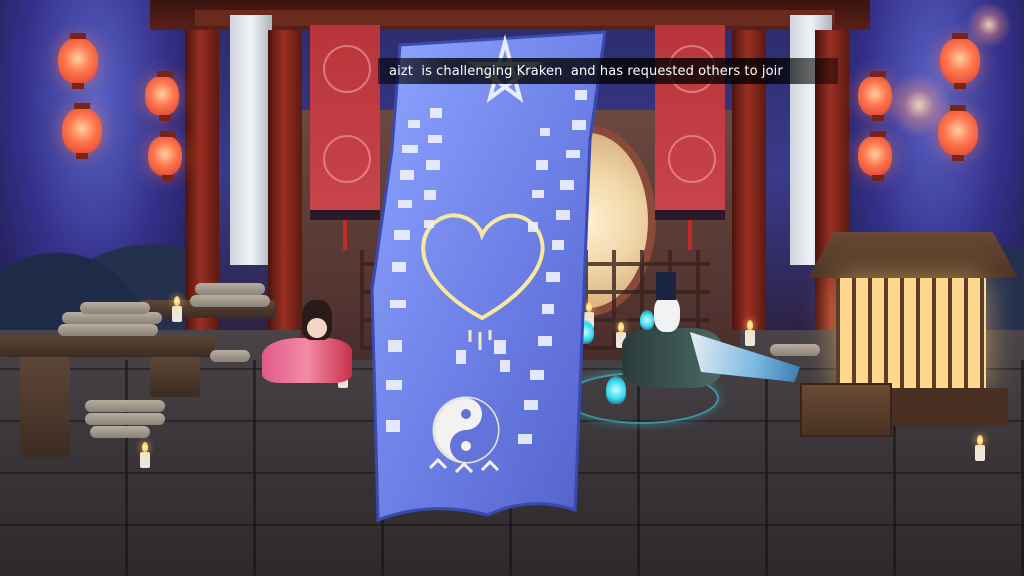 The width and height of the screenshot is (1024, 576). I want to click on pillar-left-inner, so click(285, 180).